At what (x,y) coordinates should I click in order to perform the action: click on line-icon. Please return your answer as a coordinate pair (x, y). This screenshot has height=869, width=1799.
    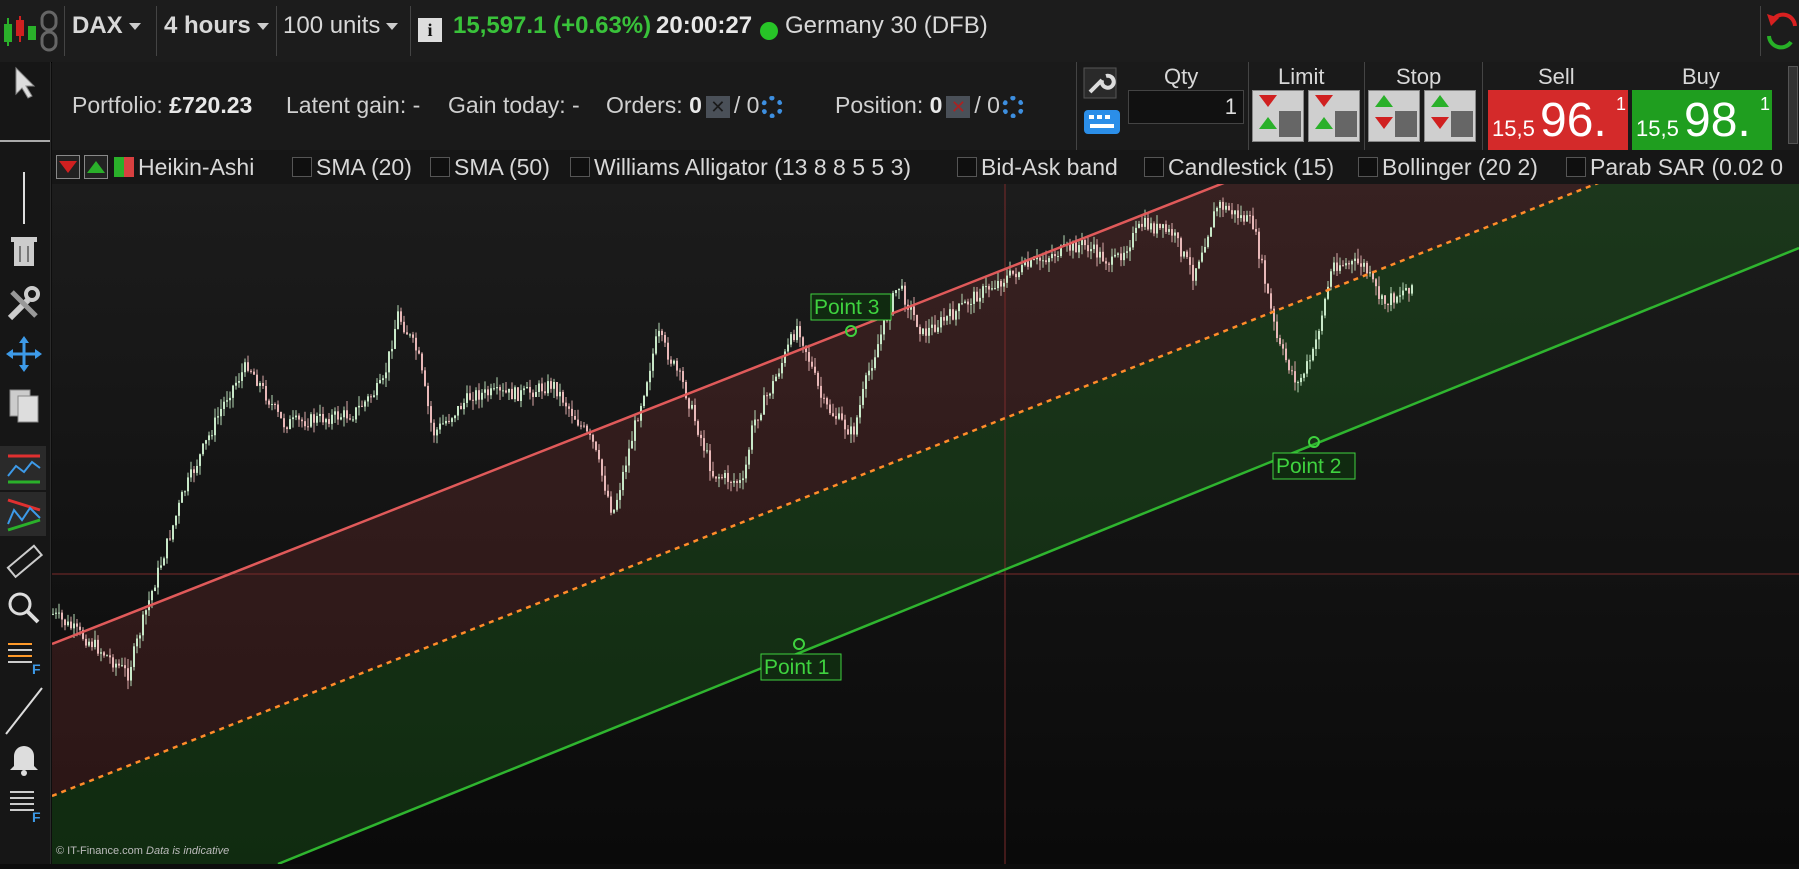
    Looking at the image, I should click on (24, 710).